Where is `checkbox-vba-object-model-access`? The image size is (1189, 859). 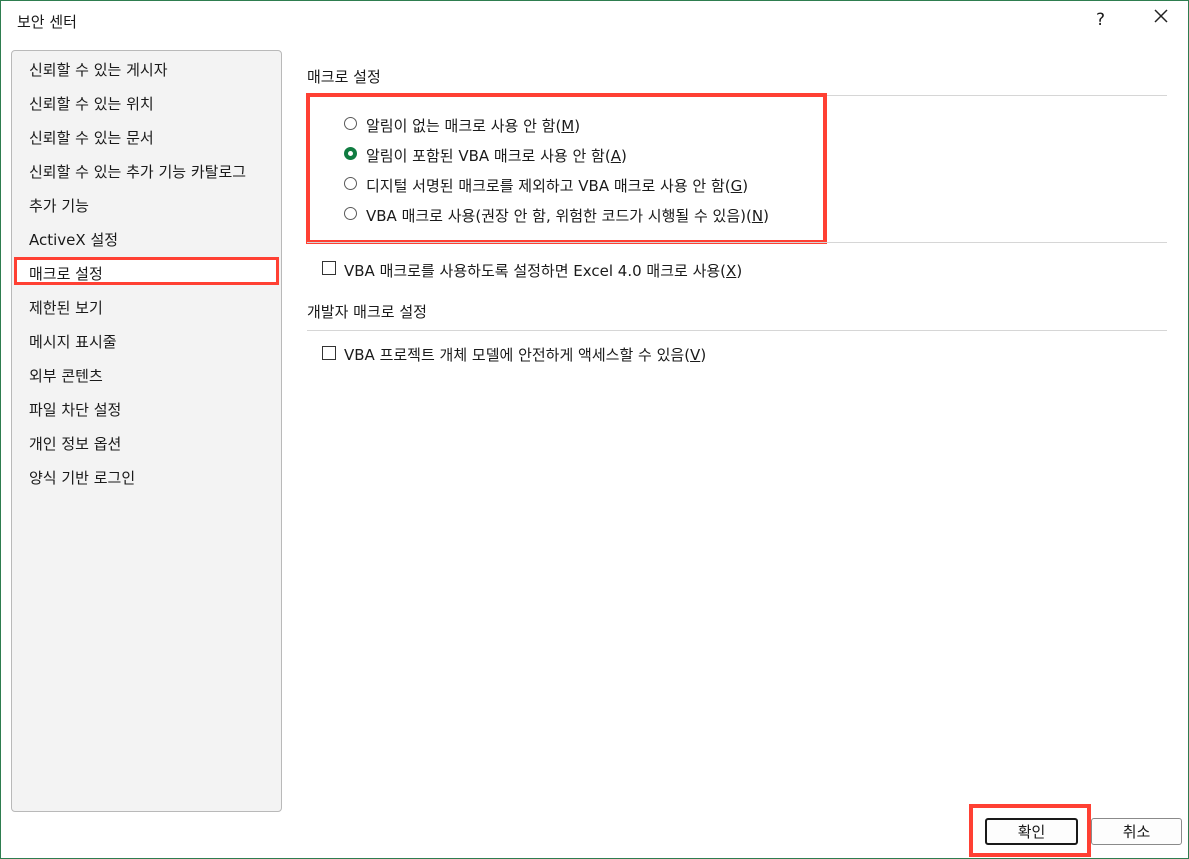
checkbox-vba-object-model-access is located at coordinates (329, 353).